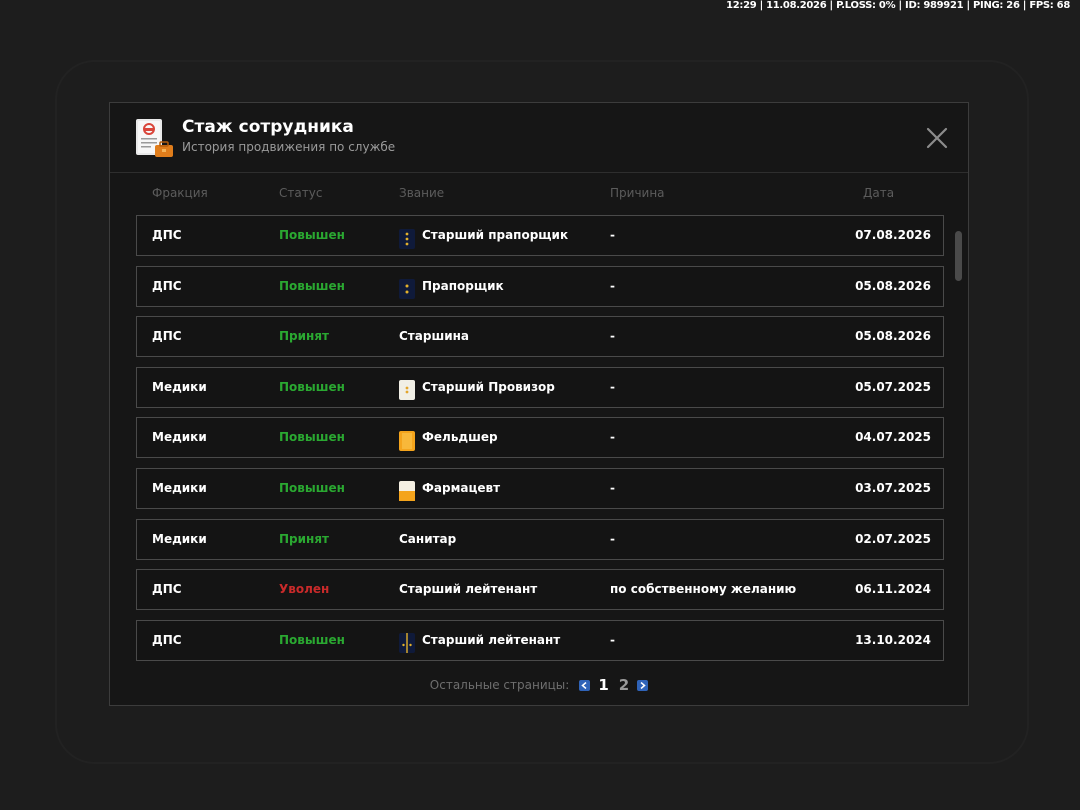 The height and width of the screenshot is (810, 1080). I want to click on cell-rank: Прапорщик, so click(451, 286).